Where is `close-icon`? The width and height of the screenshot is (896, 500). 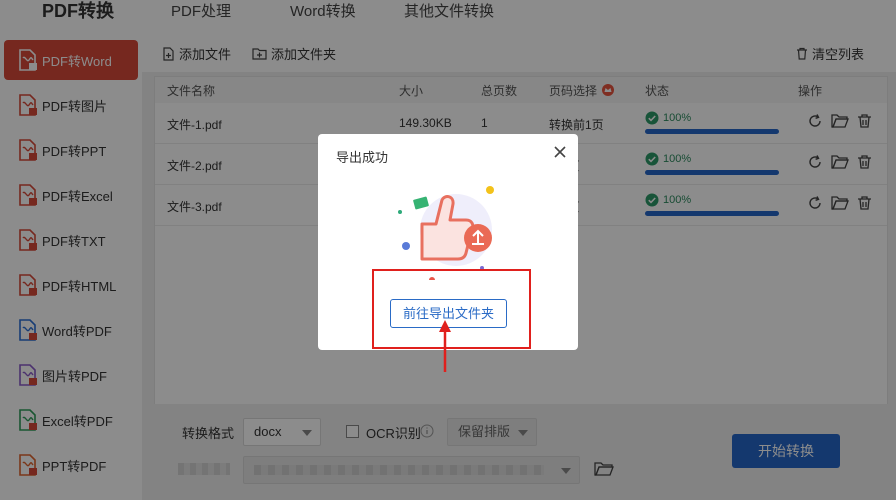
close-icon is located at coordinates (560, 152).